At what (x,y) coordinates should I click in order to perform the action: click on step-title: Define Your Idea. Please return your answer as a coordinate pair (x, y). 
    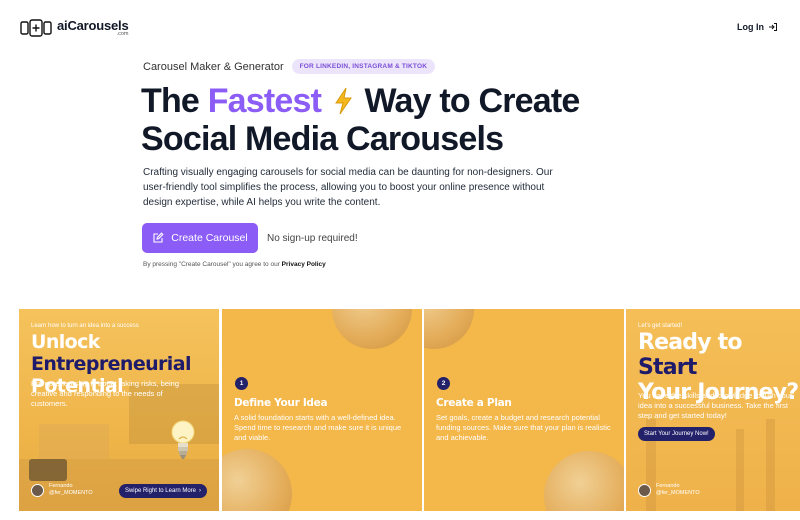
    Looking at the image, I should click on (281, 403).